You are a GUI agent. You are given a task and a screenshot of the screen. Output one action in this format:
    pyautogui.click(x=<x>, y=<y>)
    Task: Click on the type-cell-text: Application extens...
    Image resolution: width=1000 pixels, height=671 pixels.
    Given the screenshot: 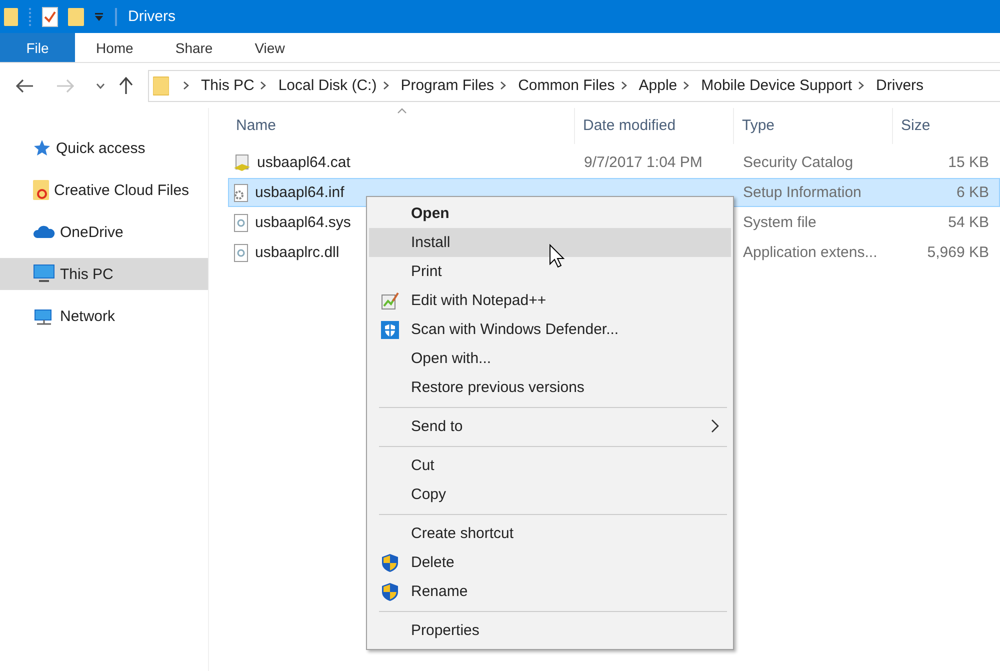 What is the action you would take?
    pyautogui.click(x=810, y=252)
    